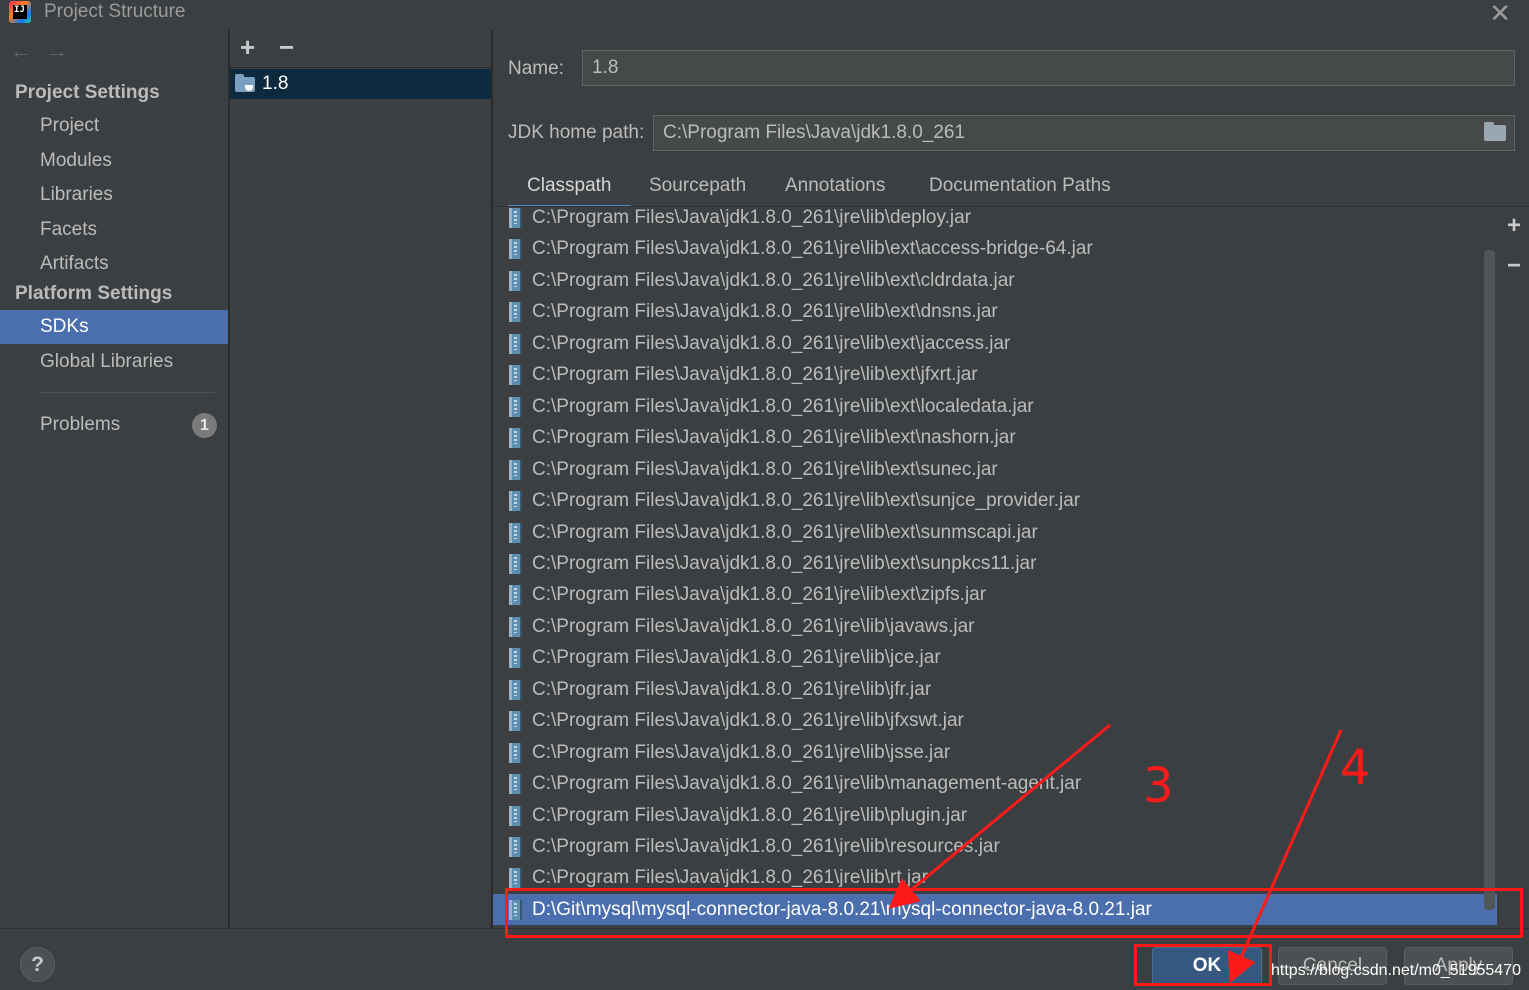 This screenshot has width=1529, height=990. I want to click on nav-item-project: Project, so click(114, 126).